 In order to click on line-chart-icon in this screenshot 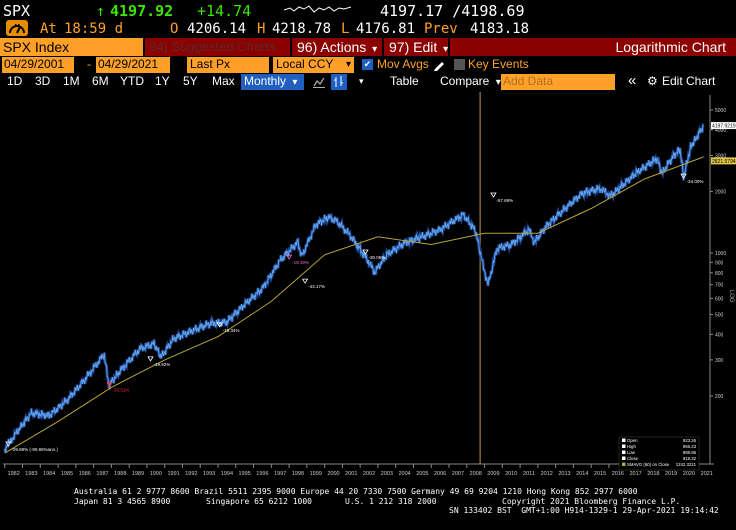, I will do `click(319, 82)`.